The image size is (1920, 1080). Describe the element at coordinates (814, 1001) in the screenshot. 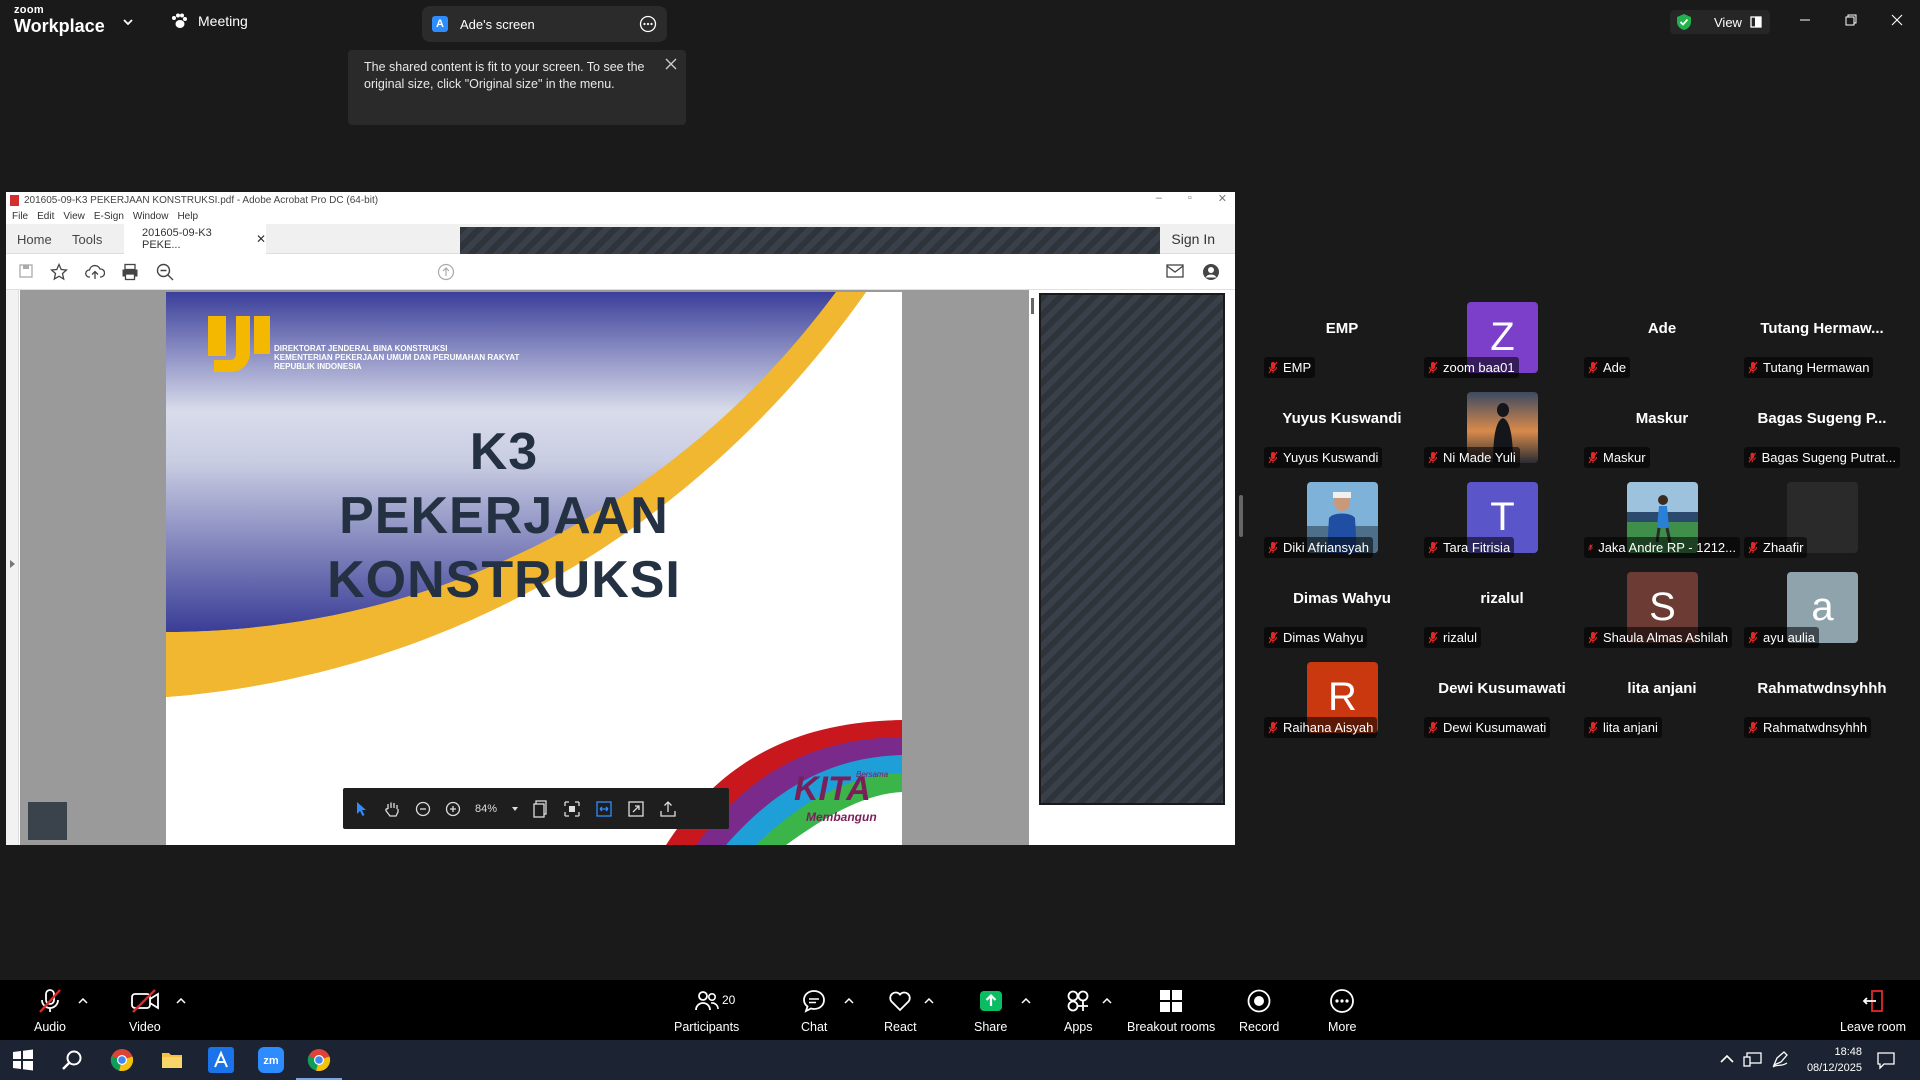

I see `chat-bubble-icon` at that location.